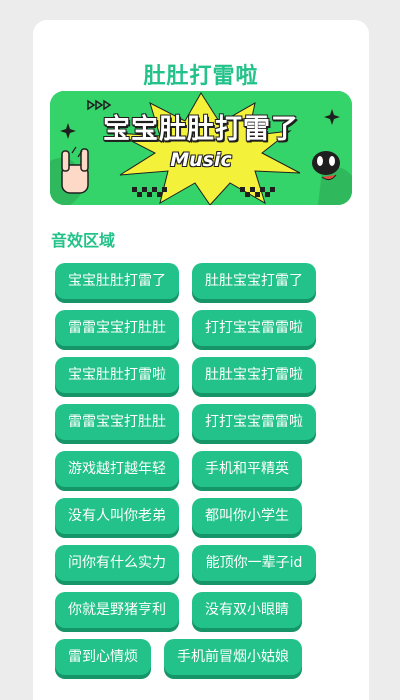  What do you see at coordinates (103, 657) in the screenshot?
I see `sound-button: 雷到心情烦` at bounding box center [103, 657].